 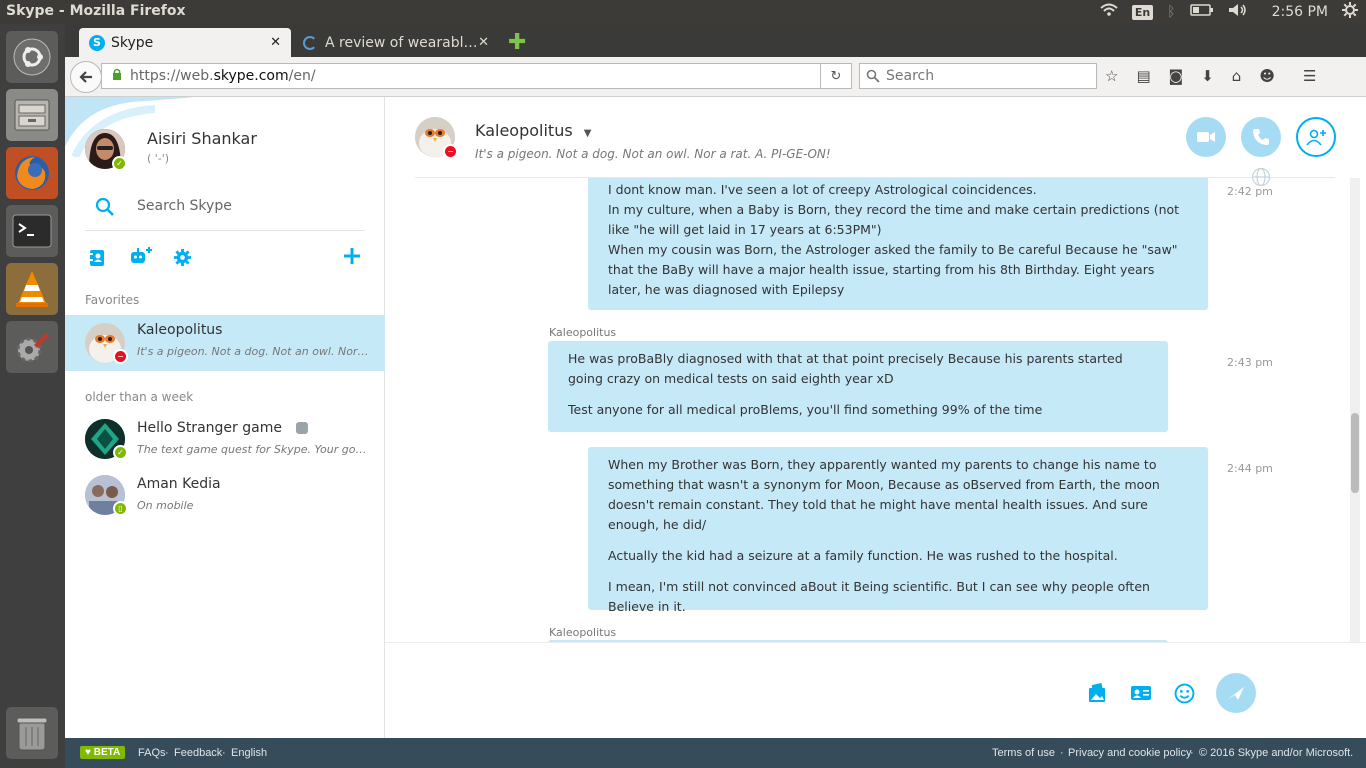 I want to click on files-icon, so click(x=32, y=115).